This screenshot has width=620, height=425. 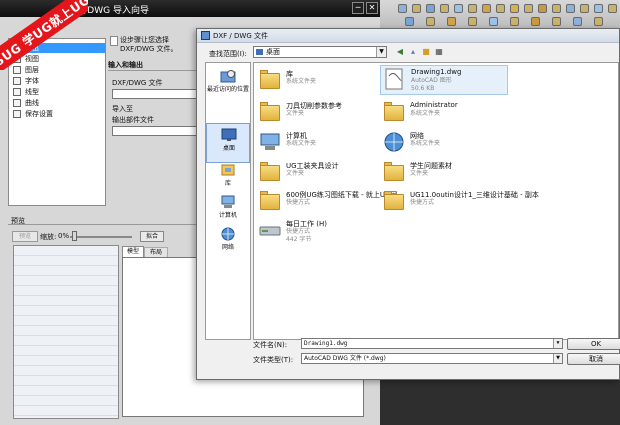 I want to click on scale-slider-track, so click(x=101, y=237).